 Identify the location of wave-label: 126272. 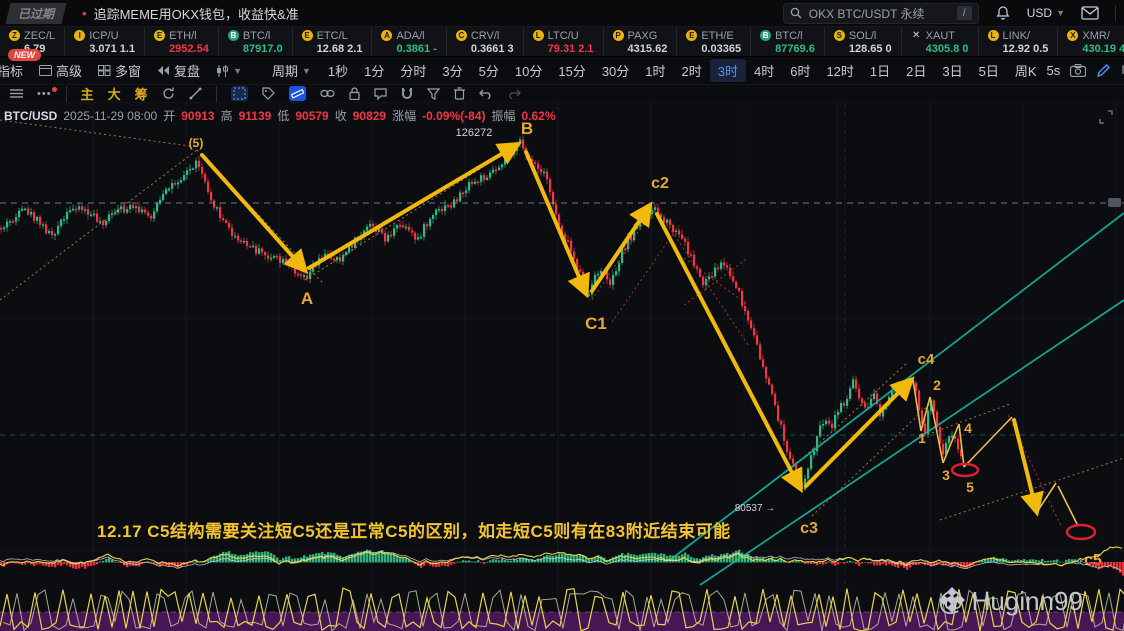
(474, 133).